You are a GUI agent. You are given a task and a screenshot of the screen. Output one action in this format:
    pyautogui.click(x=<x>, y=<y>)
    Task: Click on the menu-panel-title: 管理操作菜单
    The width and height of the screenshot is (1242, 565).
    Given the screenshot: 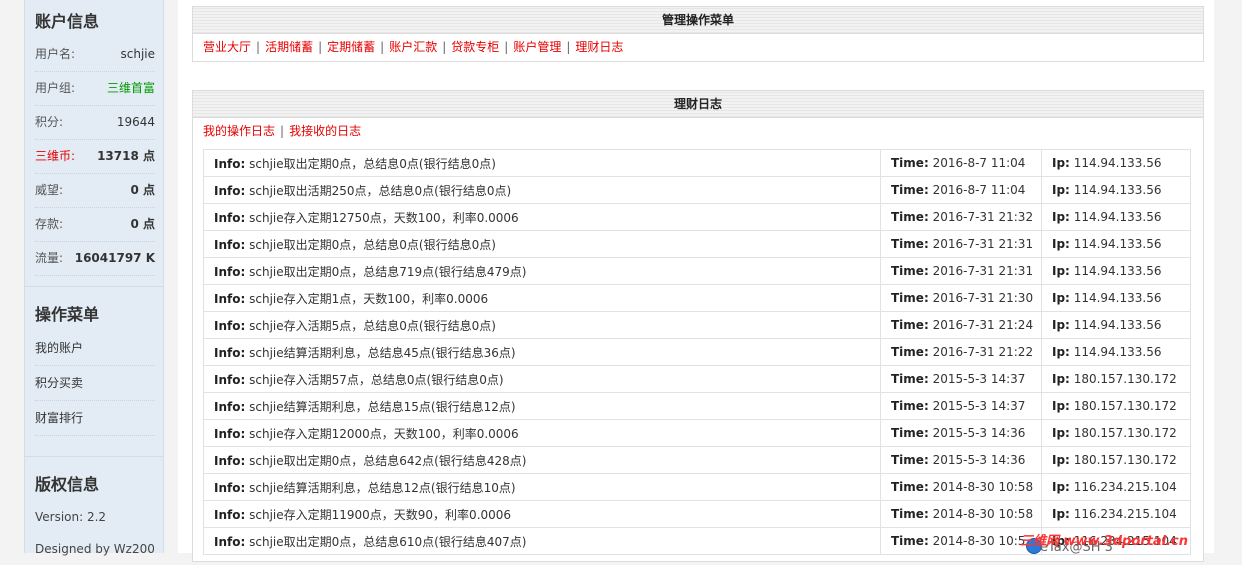 What is the action you would take?
    pyautogui.click(x=698, y=20)
    